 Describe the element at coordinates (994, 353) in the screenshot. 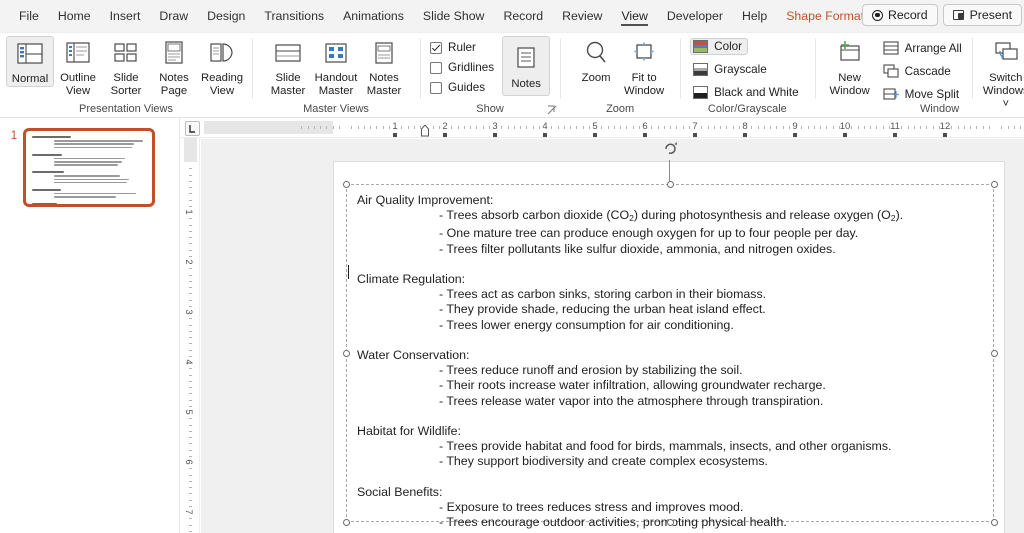

I see `resize-handle-middle-right` at that location.